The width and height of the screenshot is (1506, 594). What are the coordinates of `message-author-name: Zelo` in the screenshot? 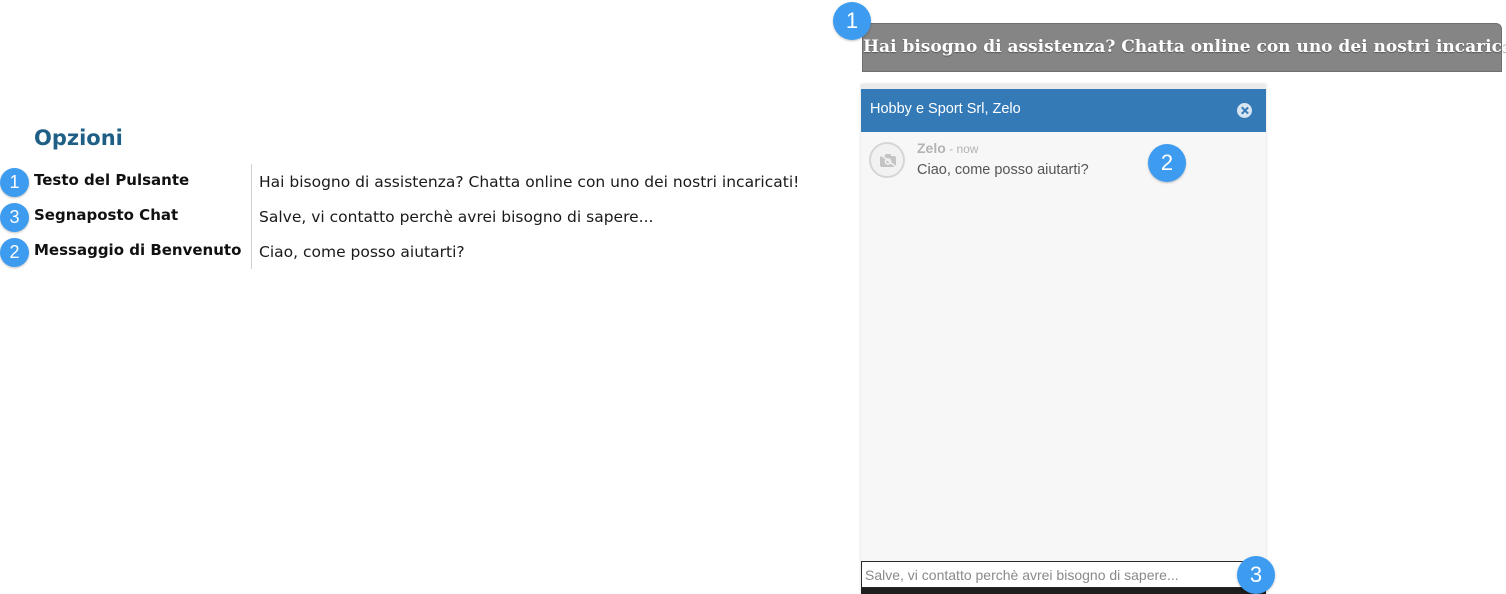 It's located at (931, 148).